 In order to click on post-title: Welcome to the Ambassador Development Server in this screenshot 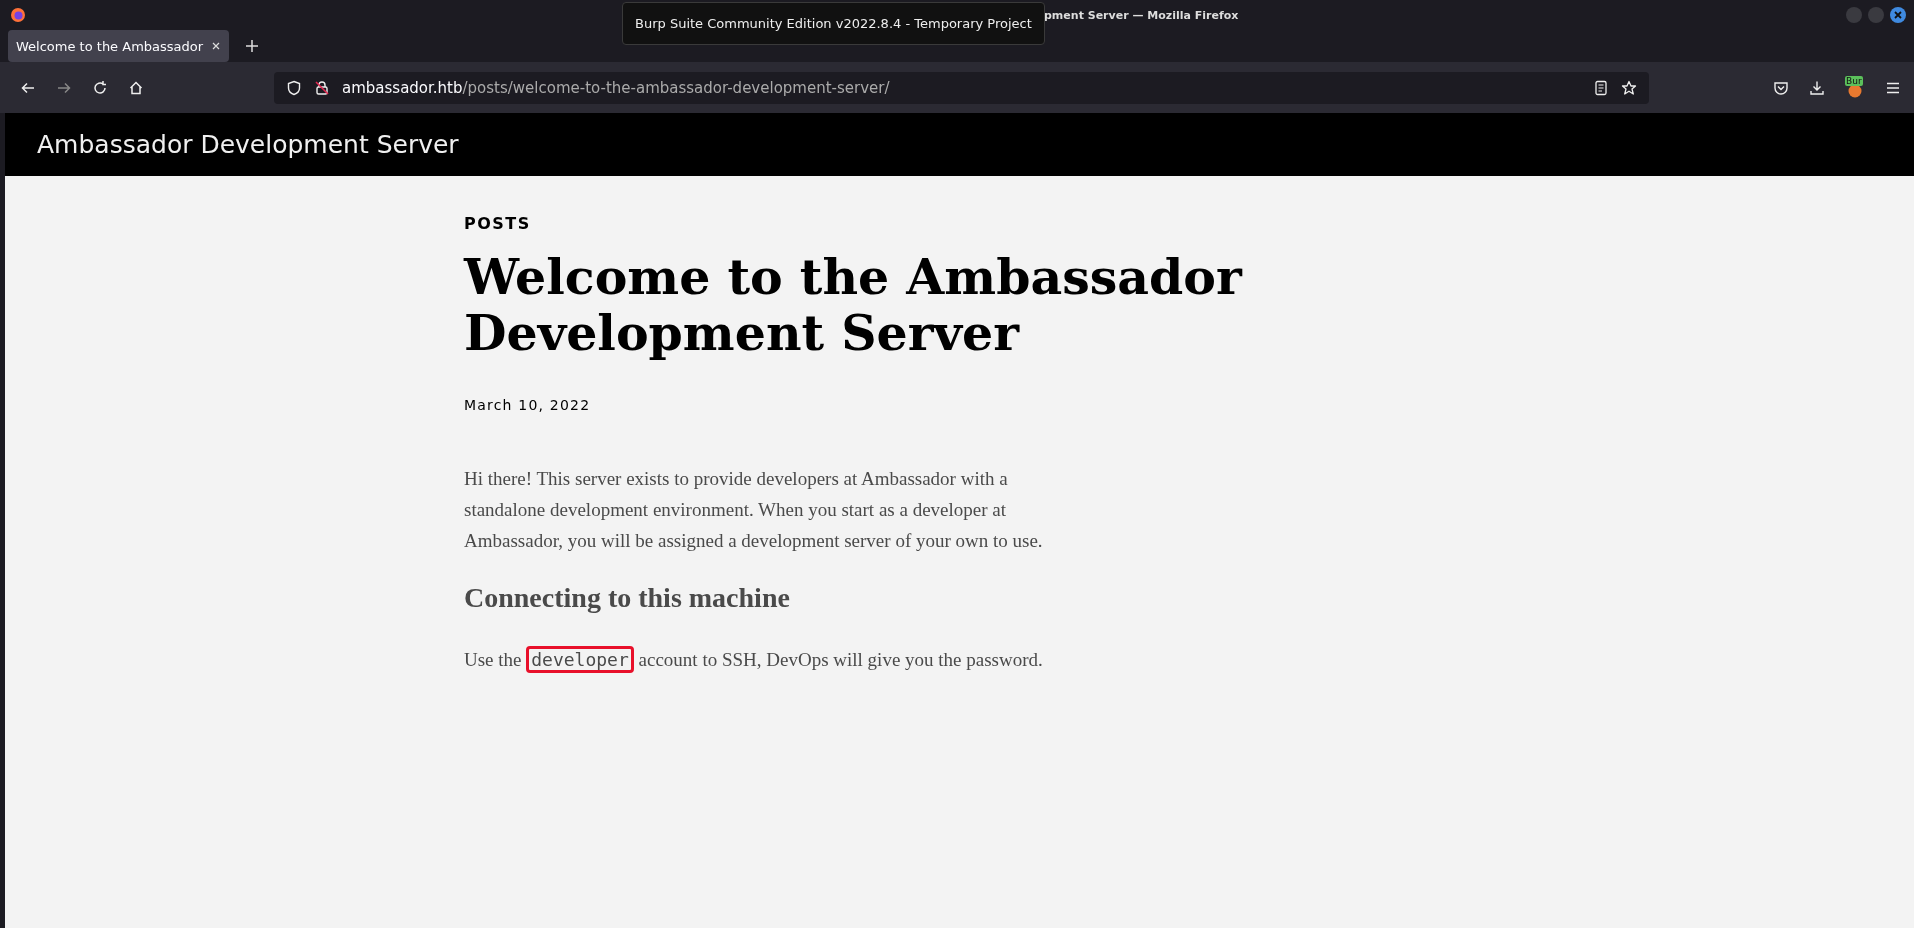, I will do `click(854, 305)`.